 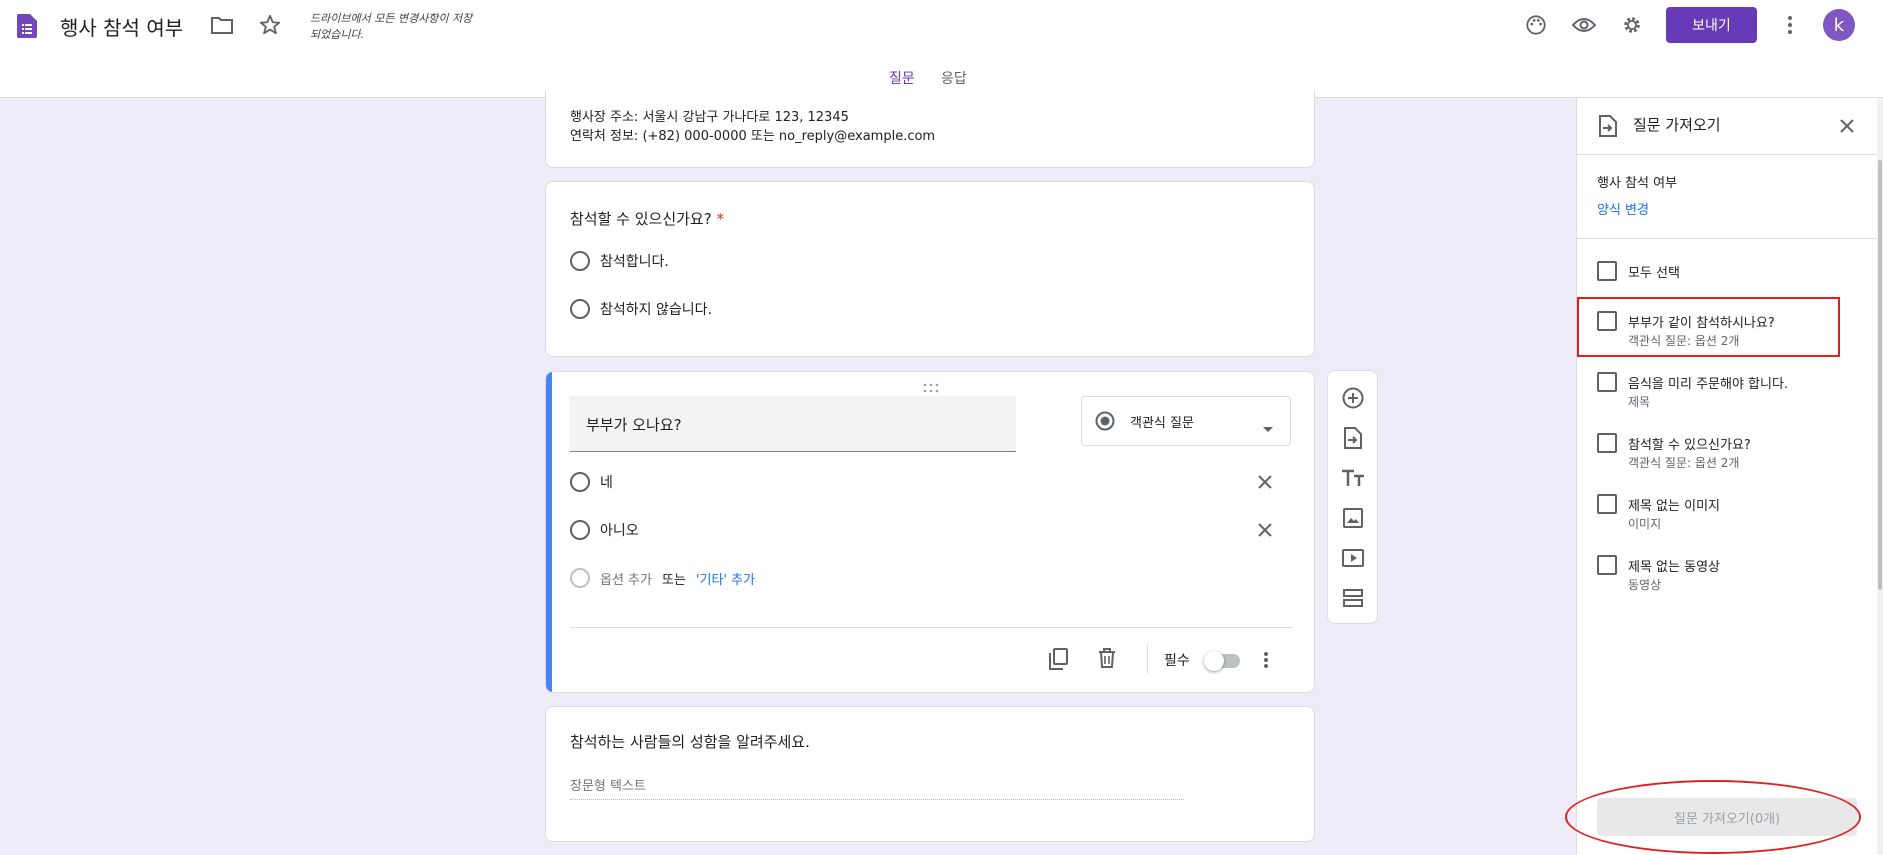 What do you see at coordinates (1353, 478) in the screenshot?
I see `add-title-text-icon` at bounding box center [1353, 478].